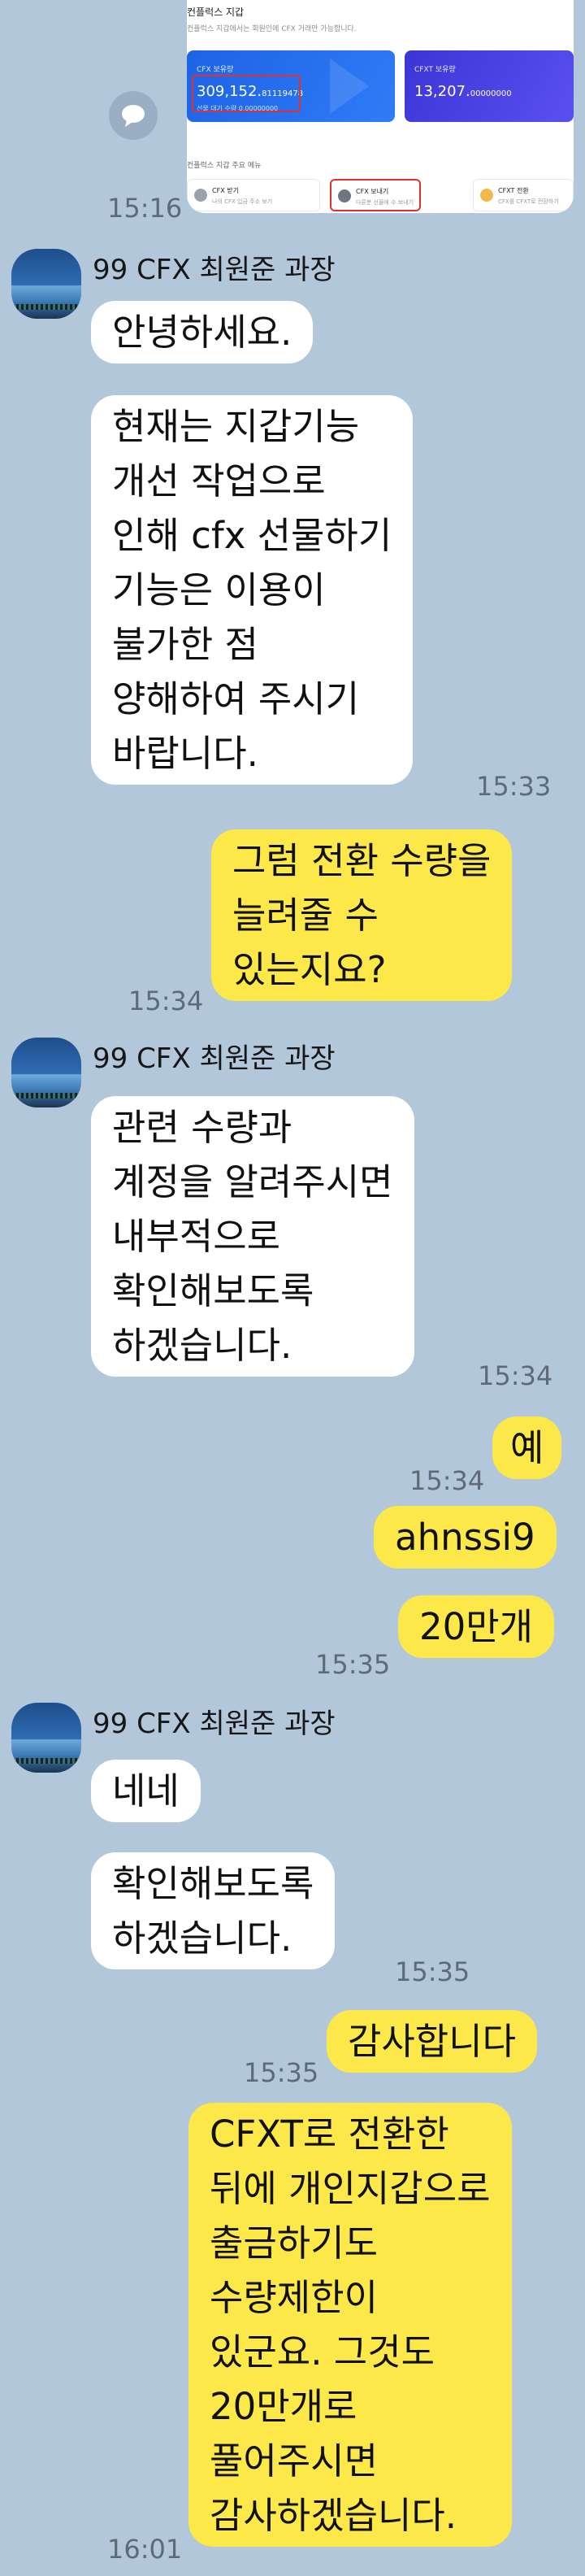  What do you see at coordinates (236, 426) in the screenshot?
I see `message-line: 현재는 지갑기능` at bounding box center [236, 426].